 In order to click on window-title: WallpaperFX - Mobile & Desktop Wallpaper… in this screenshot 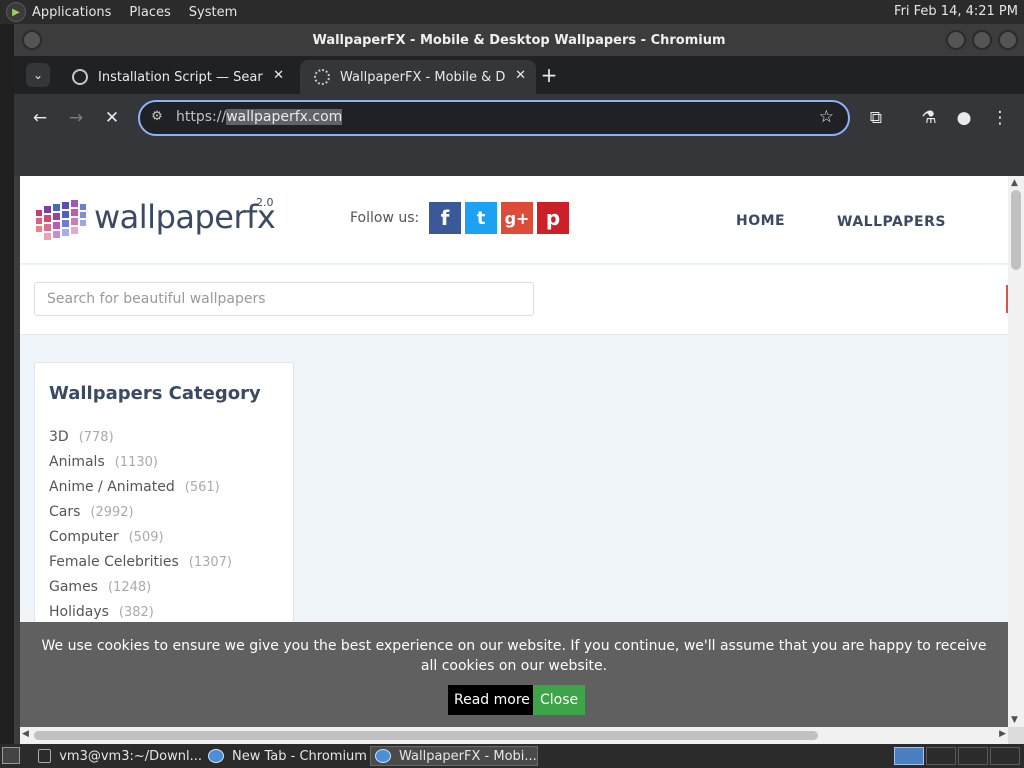, I will do `click(519, 40)`.